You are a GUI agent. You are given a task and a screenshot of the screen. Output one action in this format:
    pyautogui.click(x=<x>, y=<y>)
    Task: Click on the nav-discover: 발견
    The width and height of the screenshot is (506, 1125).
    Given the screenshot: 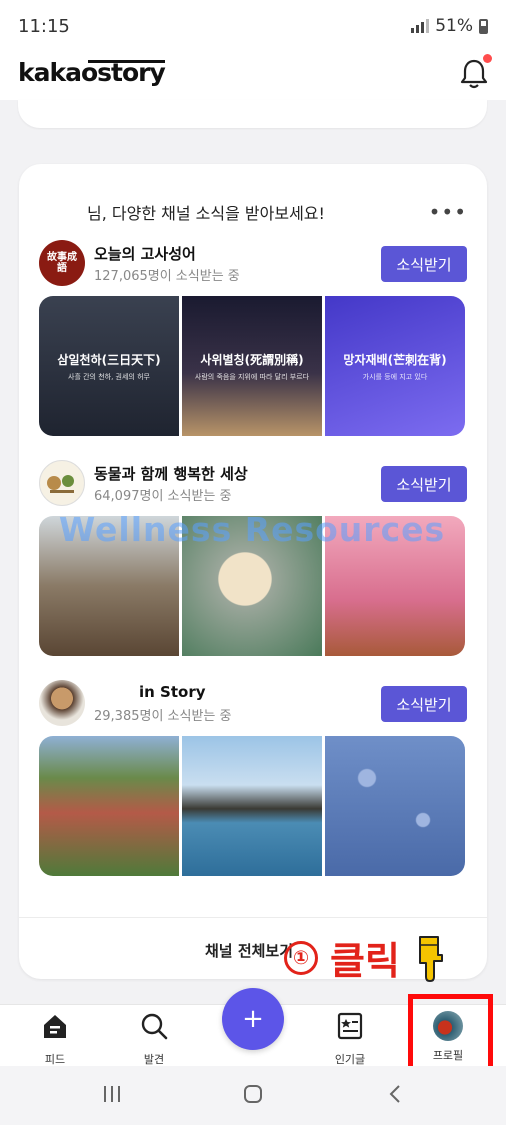 What is the action you would take?
    pyautogui.click(x=154, y=1039)
    